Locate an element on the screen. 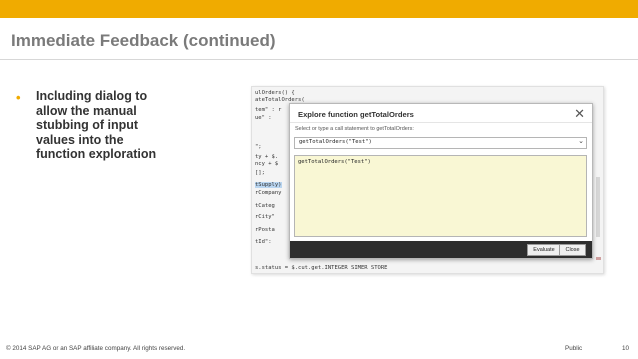  title-divider is located at coordinates (319, 59).